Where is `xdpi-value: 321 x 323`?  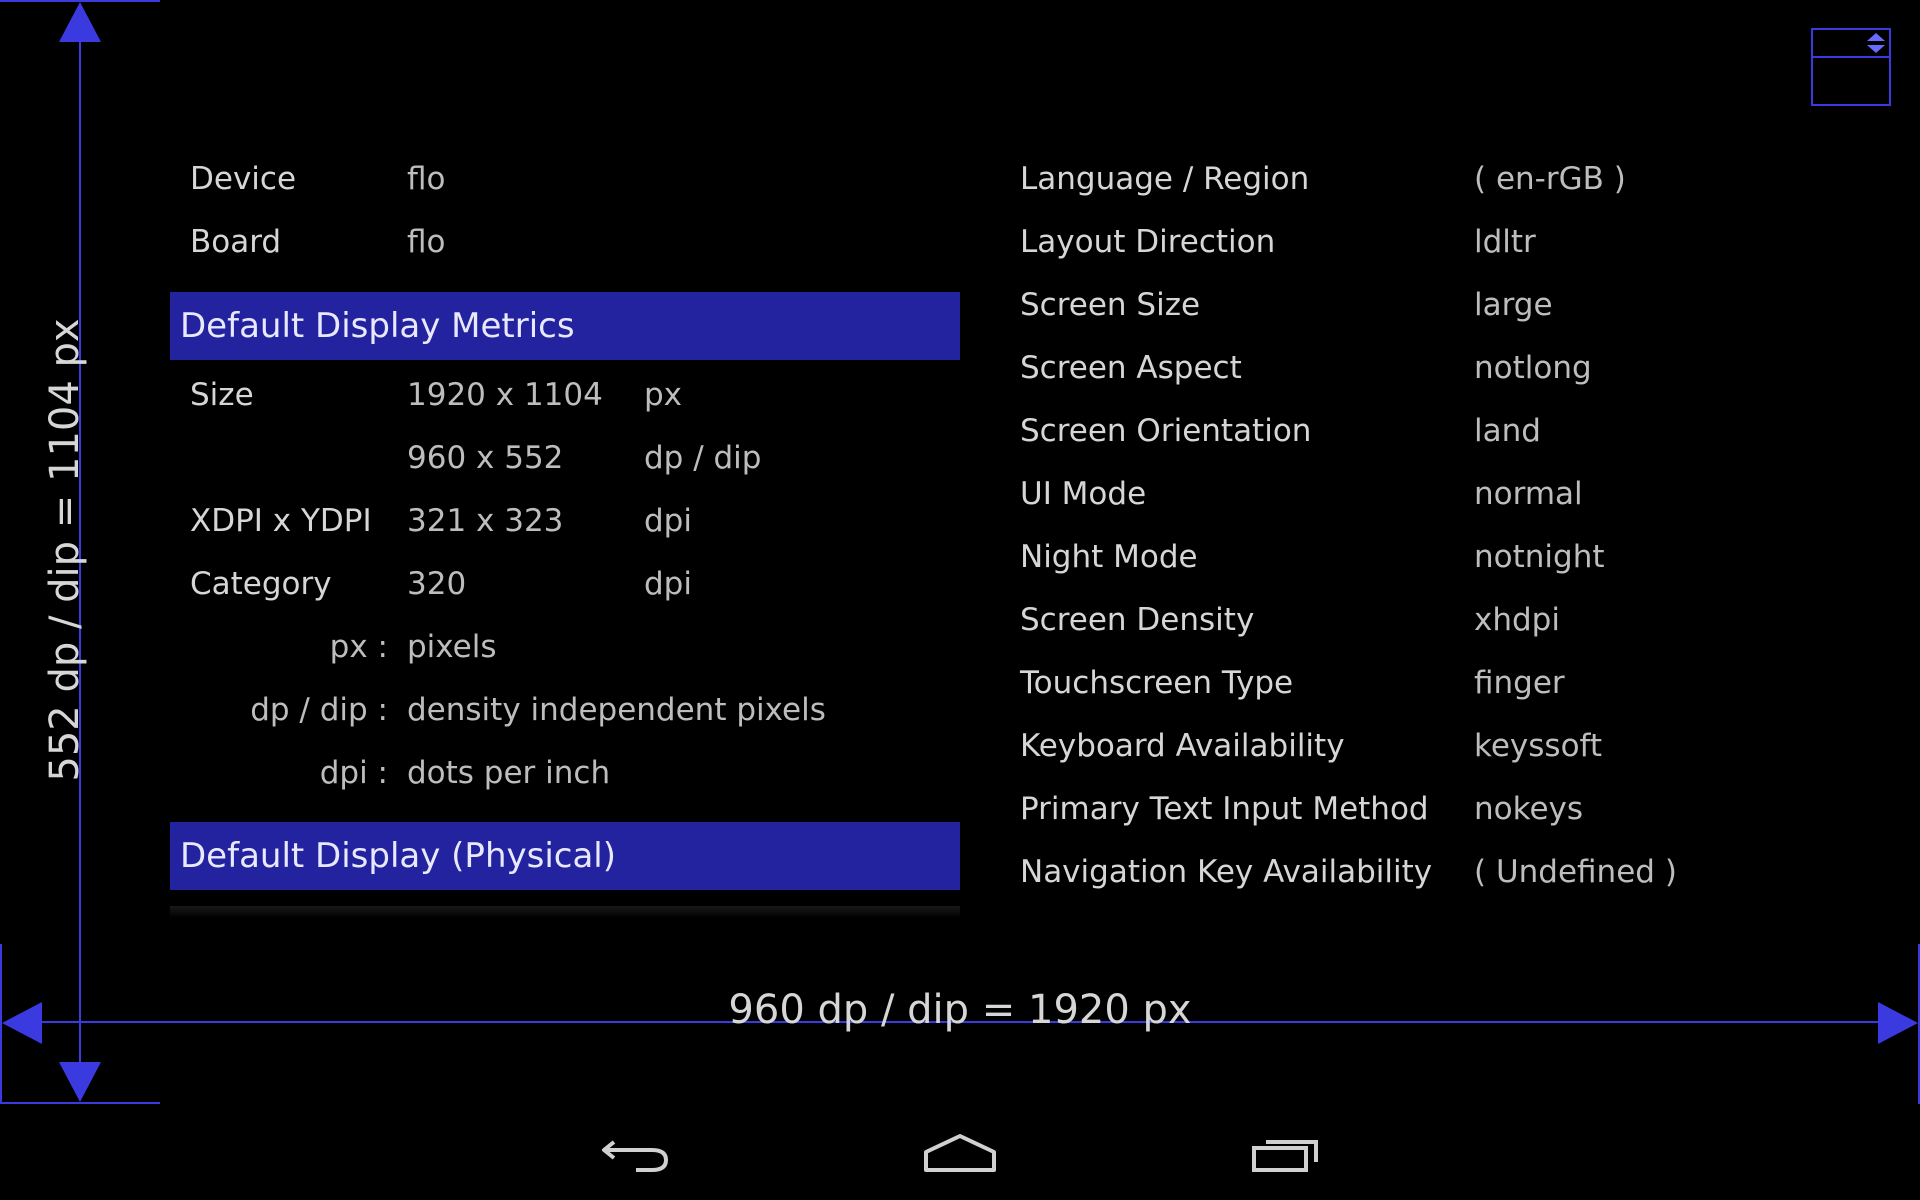 xdpi-value: 321 x 323 is located at coordinates (485, 521).